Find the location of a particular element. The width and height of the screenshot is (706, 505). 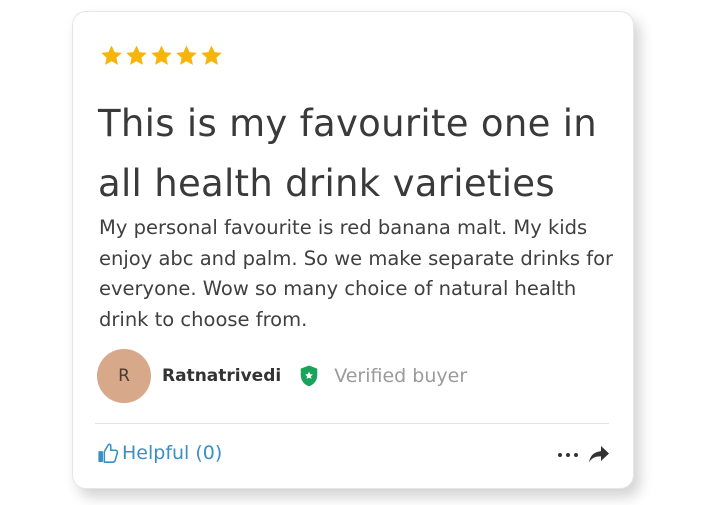

star-rating is located at coordinates (161, 56).